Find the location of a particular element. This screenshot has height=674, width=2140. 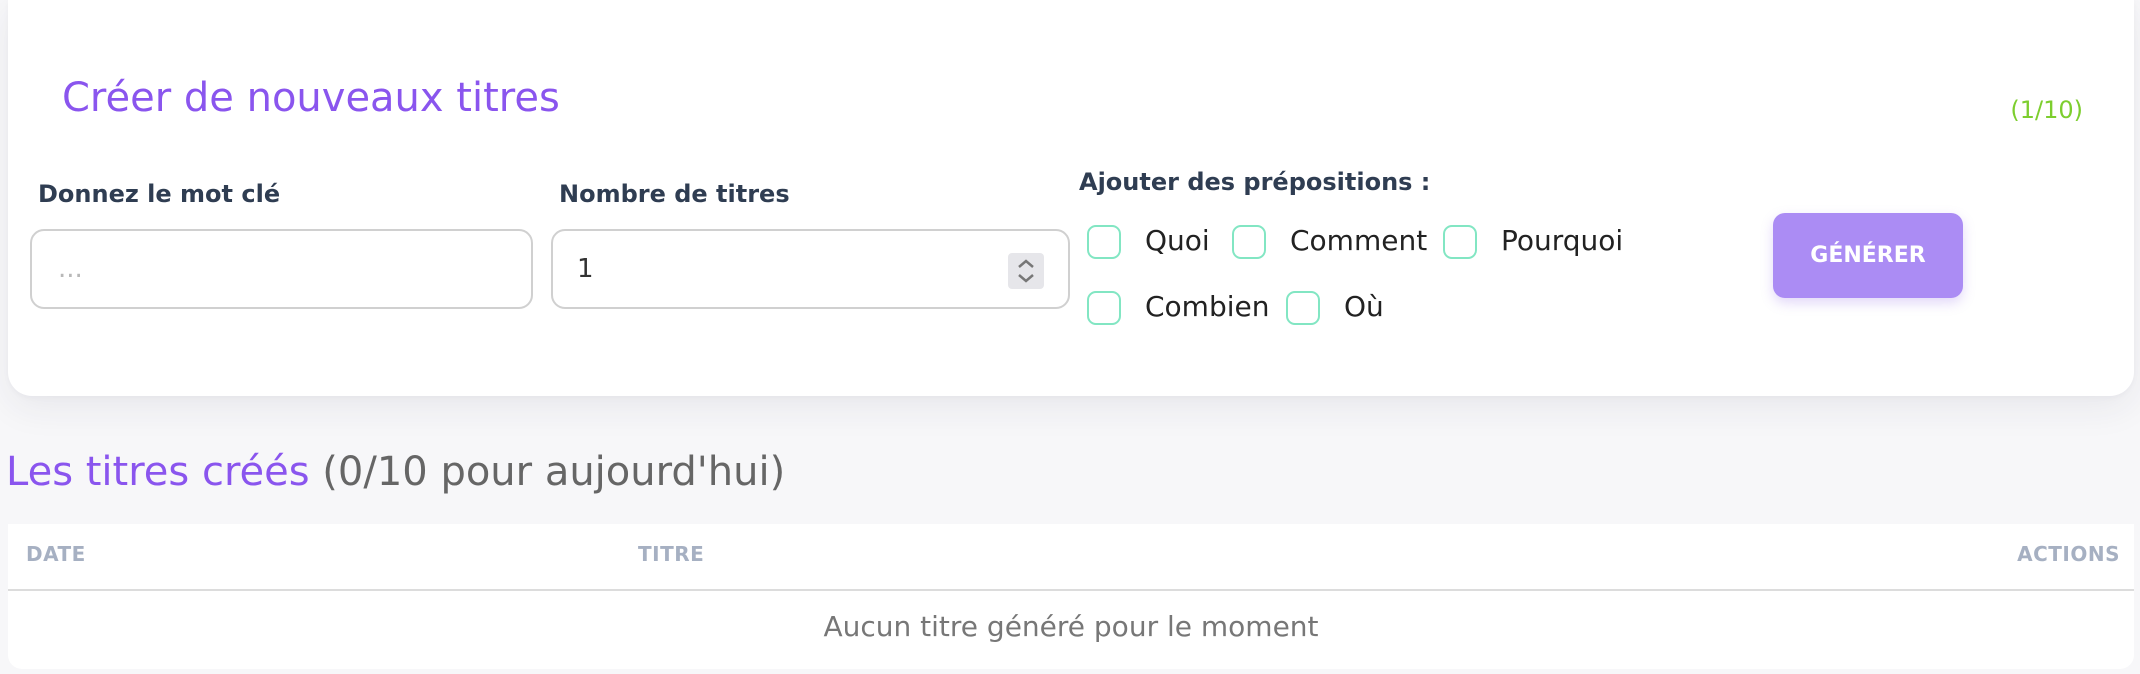

title-count-label: Nombre de titres is located at coordinates (674, 194).